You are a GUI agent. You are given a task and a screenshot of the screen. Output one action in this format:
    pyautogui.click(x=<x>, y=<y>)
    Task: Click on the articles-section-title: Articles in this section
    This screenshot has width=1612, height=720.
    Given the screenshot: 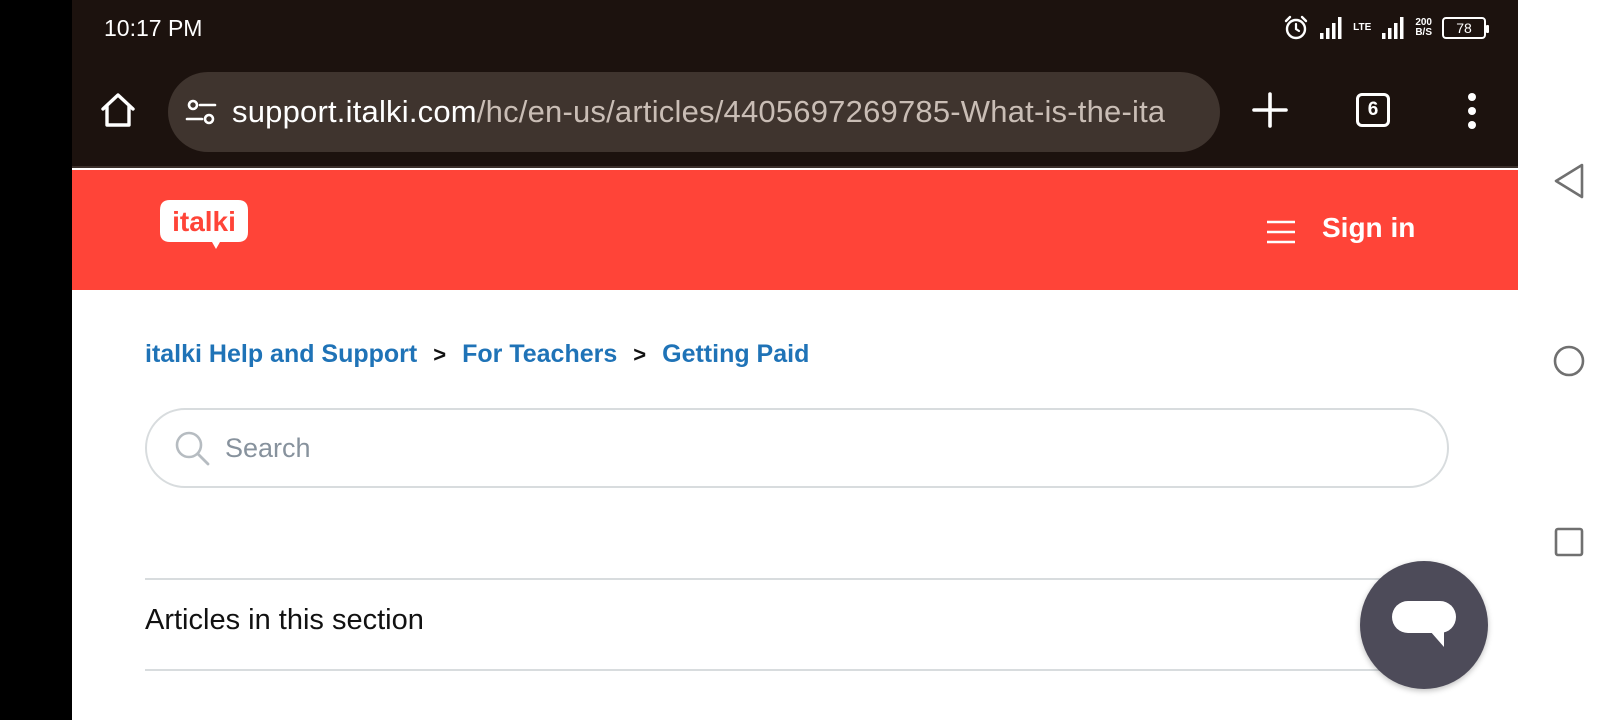 What is the action you would take?
    pyautogui.click(x=284, y=620)
    